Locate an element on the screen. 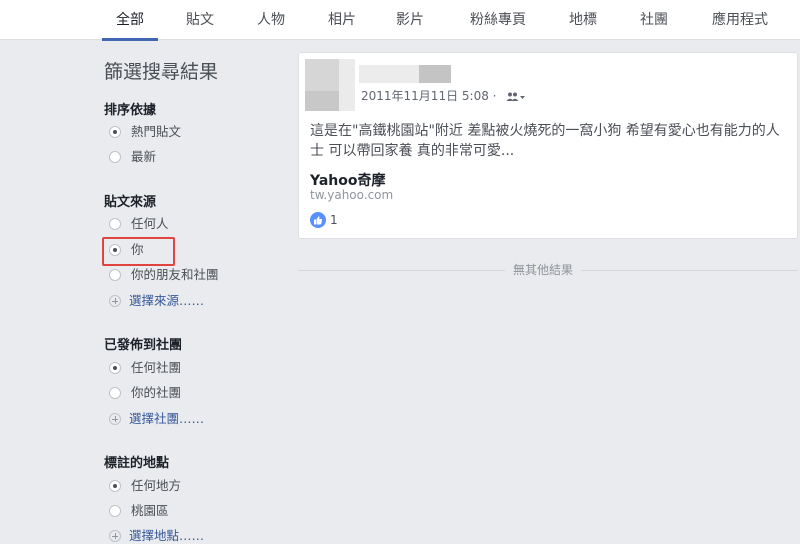 The width and height of the screenshot is (800, 544). group-heading: 已發佈到社團 is located at coordinates (143, 345).